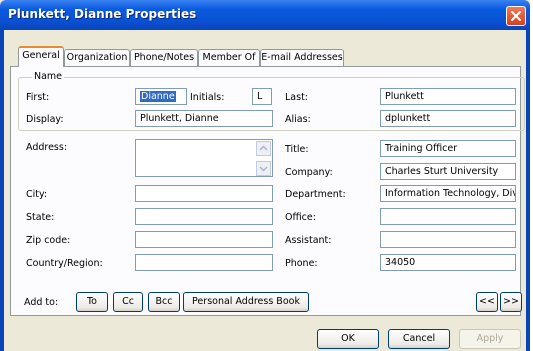  Describe the element at coordinates (404, 96) in the screenshot. I see `last-name-value: Plunkett` at that location.